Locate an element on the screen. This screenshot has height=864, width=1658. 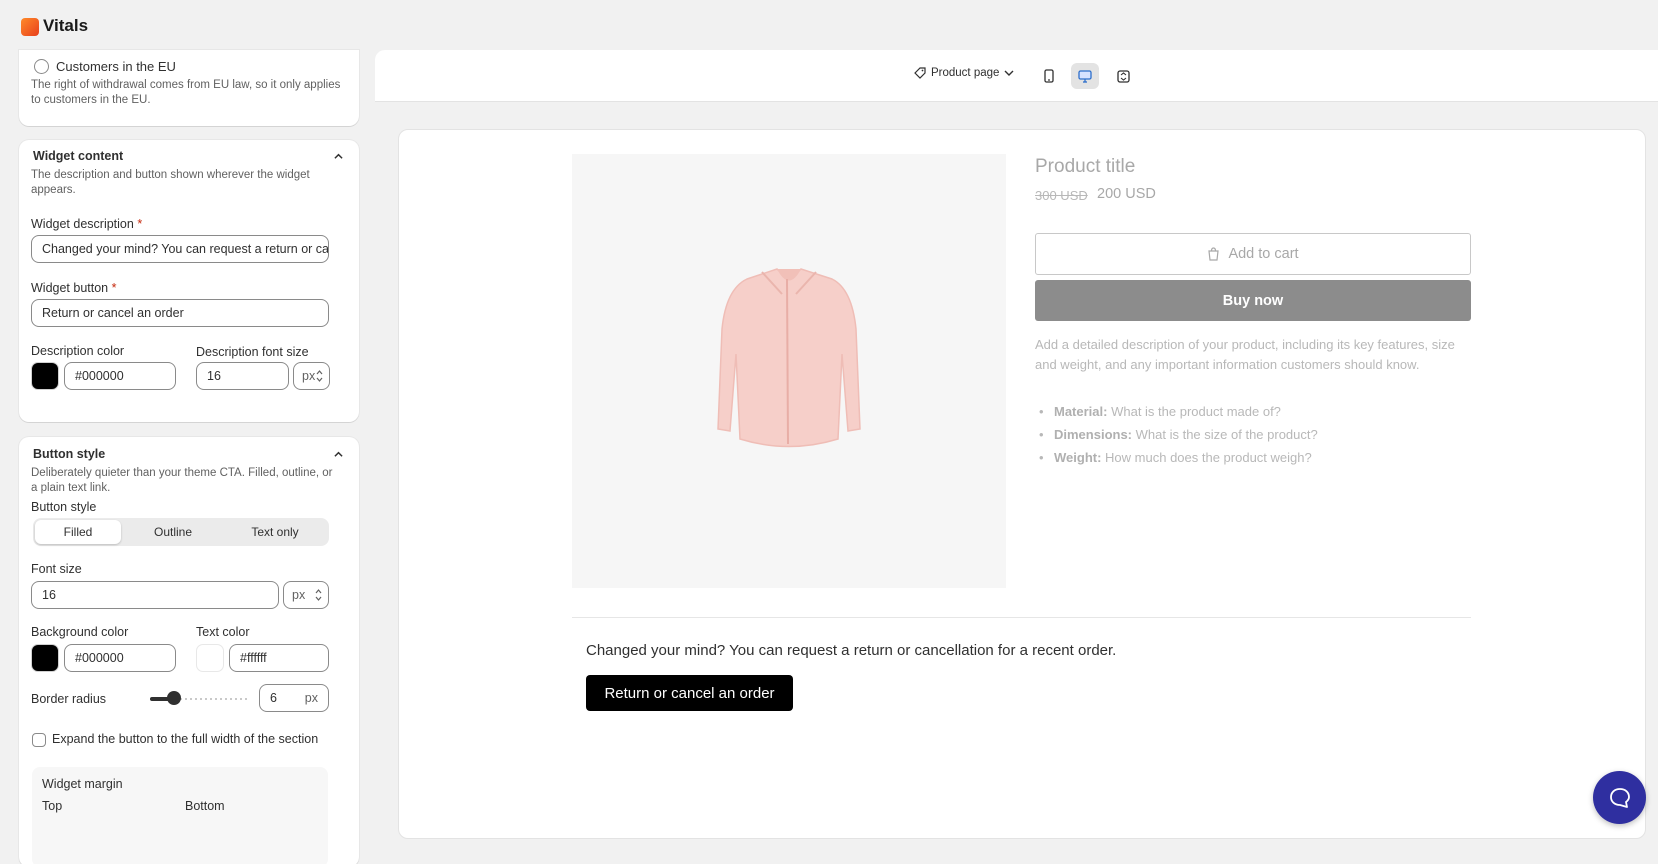
feature-weight: Weight: How much does the product weigh? is located at coordinates (1250, 457).